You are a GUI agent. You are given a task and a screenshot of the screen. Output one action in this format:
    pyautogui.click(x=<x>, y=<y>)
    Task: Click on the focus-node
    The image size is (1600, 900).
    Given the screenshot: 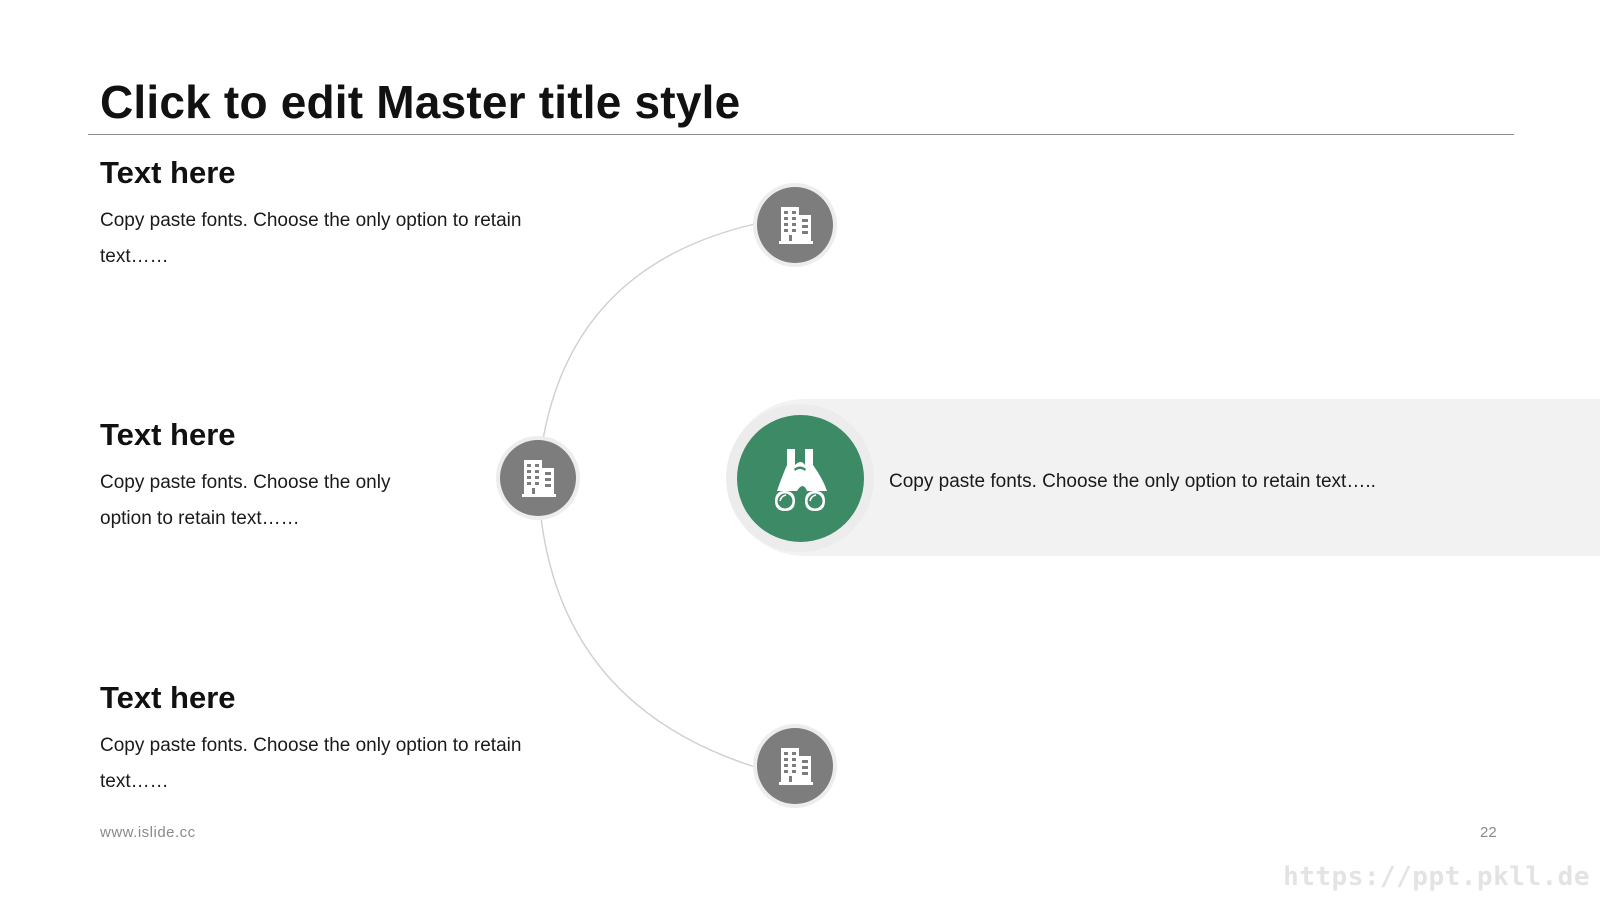 What is the action you would take?
    pyautogui.click(x=800, y=478)
    